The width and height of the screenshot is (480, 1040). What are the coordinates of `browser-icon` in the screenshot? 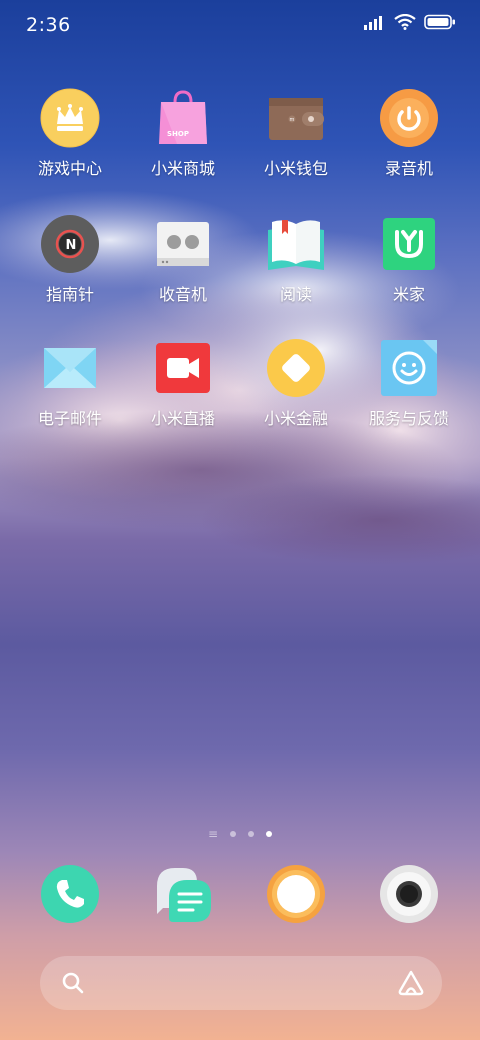 It's located at (296, 894).